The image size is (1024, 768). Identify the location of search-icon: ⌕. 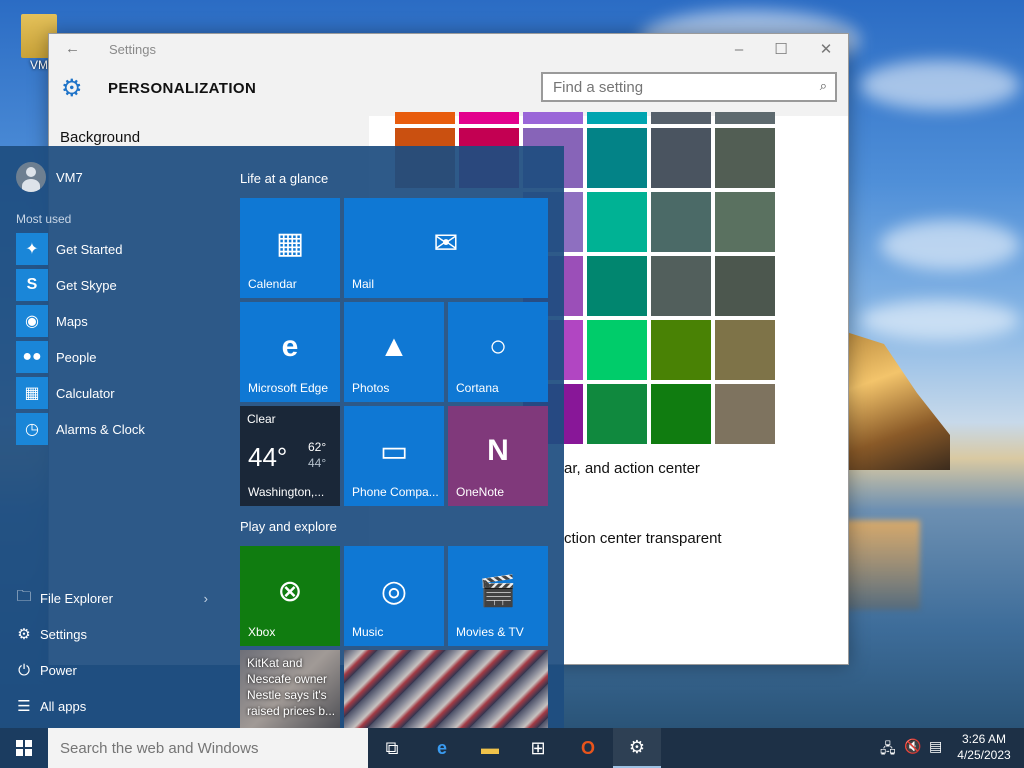
(823, 86).